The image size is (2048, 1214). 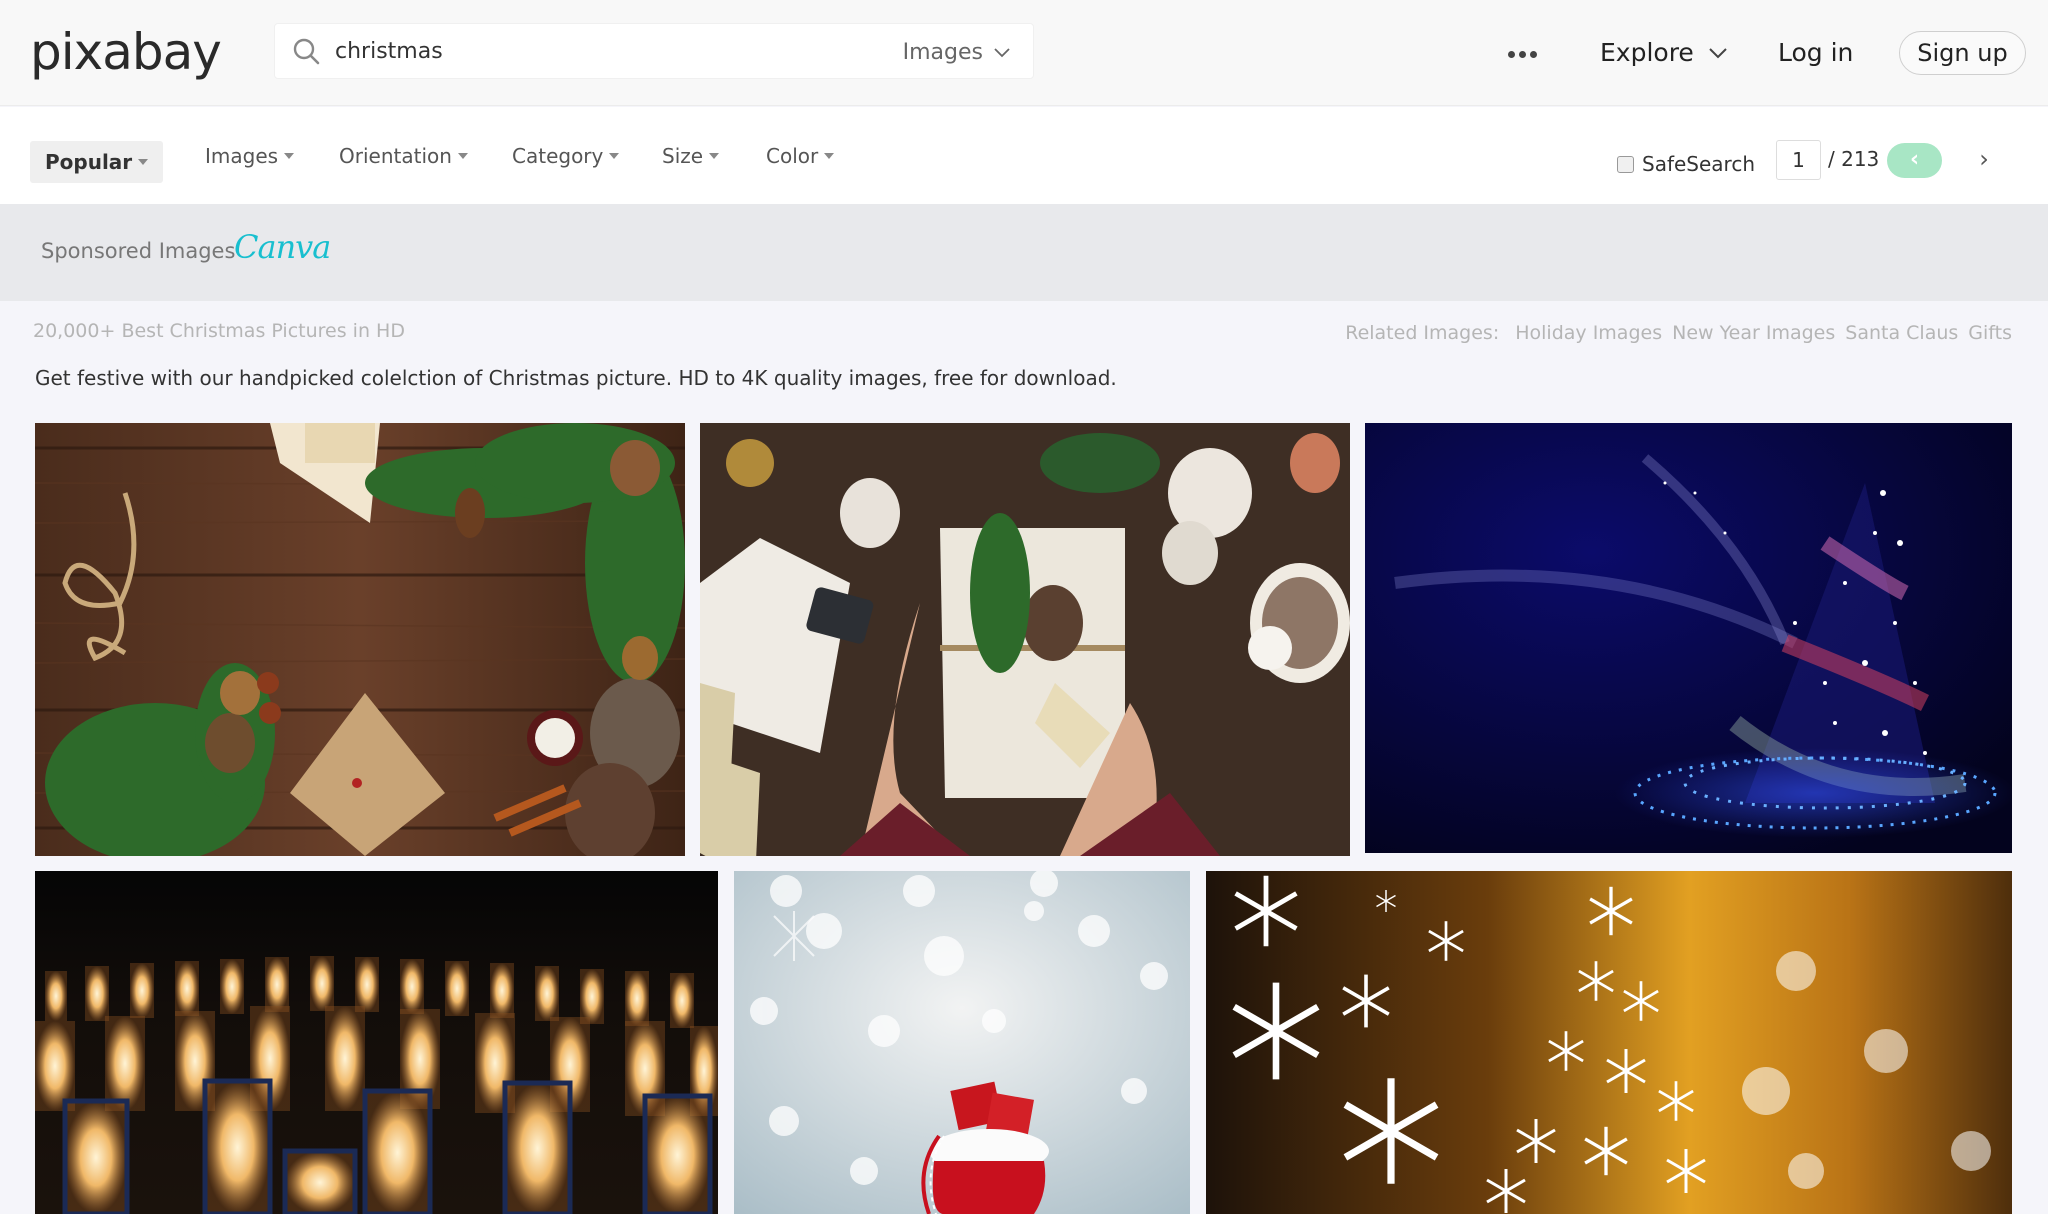 What do you see at coordinates (389, 52) in the screenshot?
I see `search-input: christmas` at bounding box center [389, 52].